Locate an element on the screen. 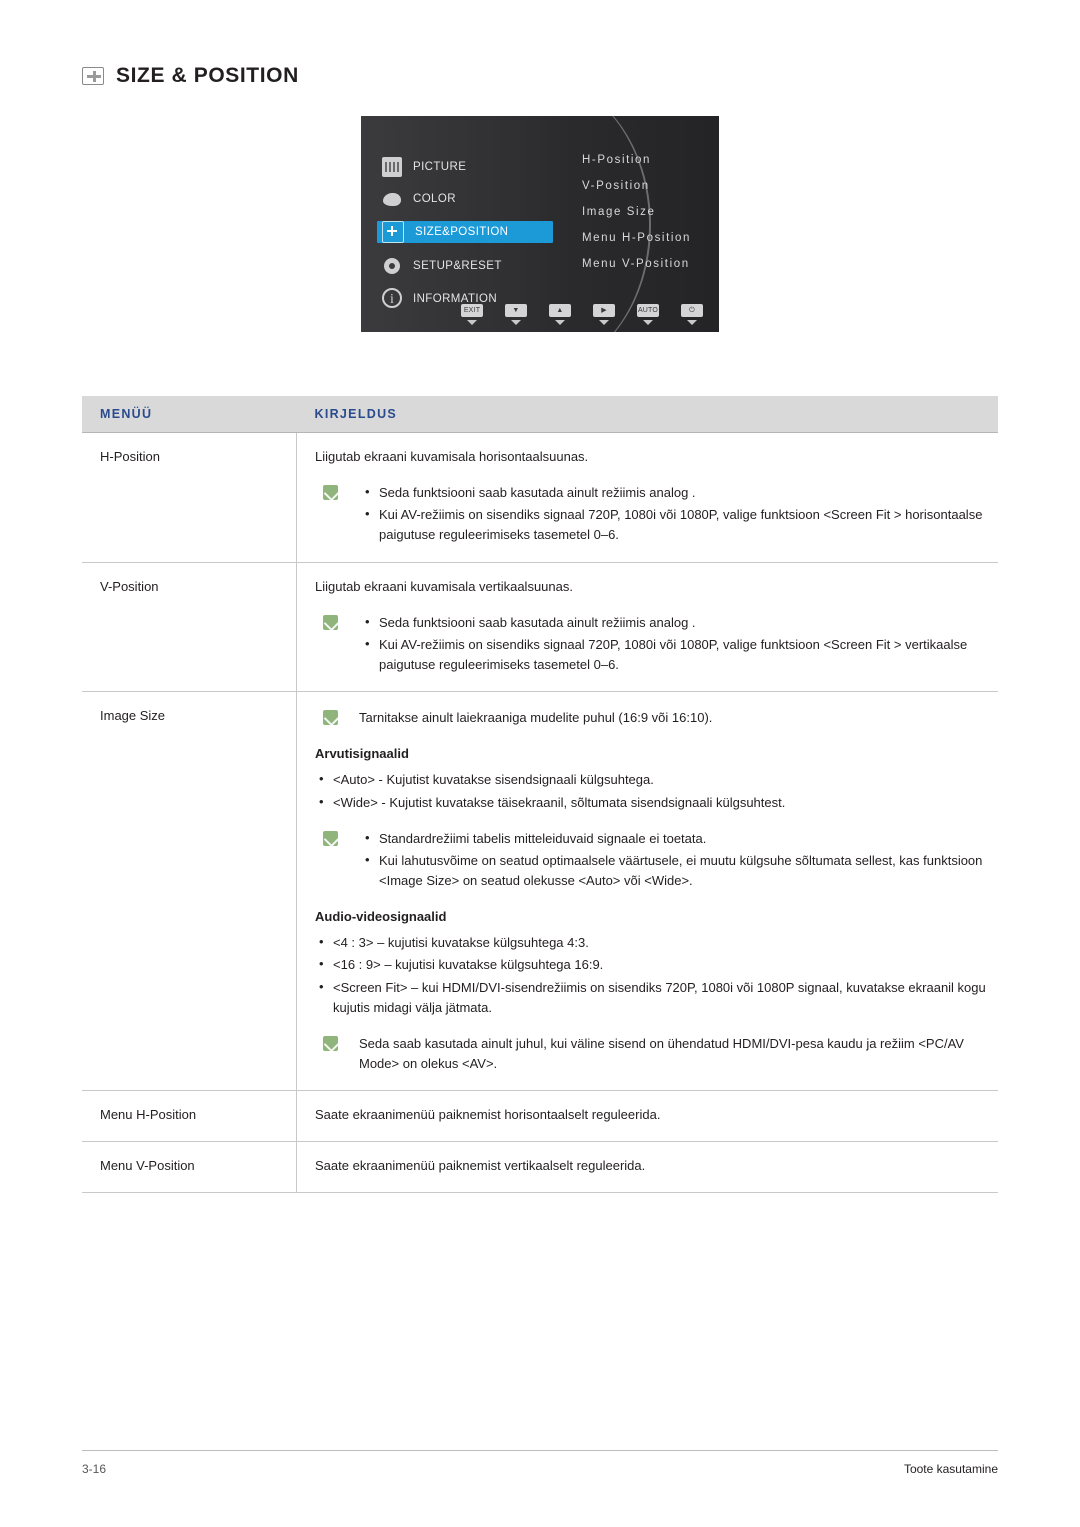  subsection-heading: Audio-videosignaalid is located at coordinates (381, 917).